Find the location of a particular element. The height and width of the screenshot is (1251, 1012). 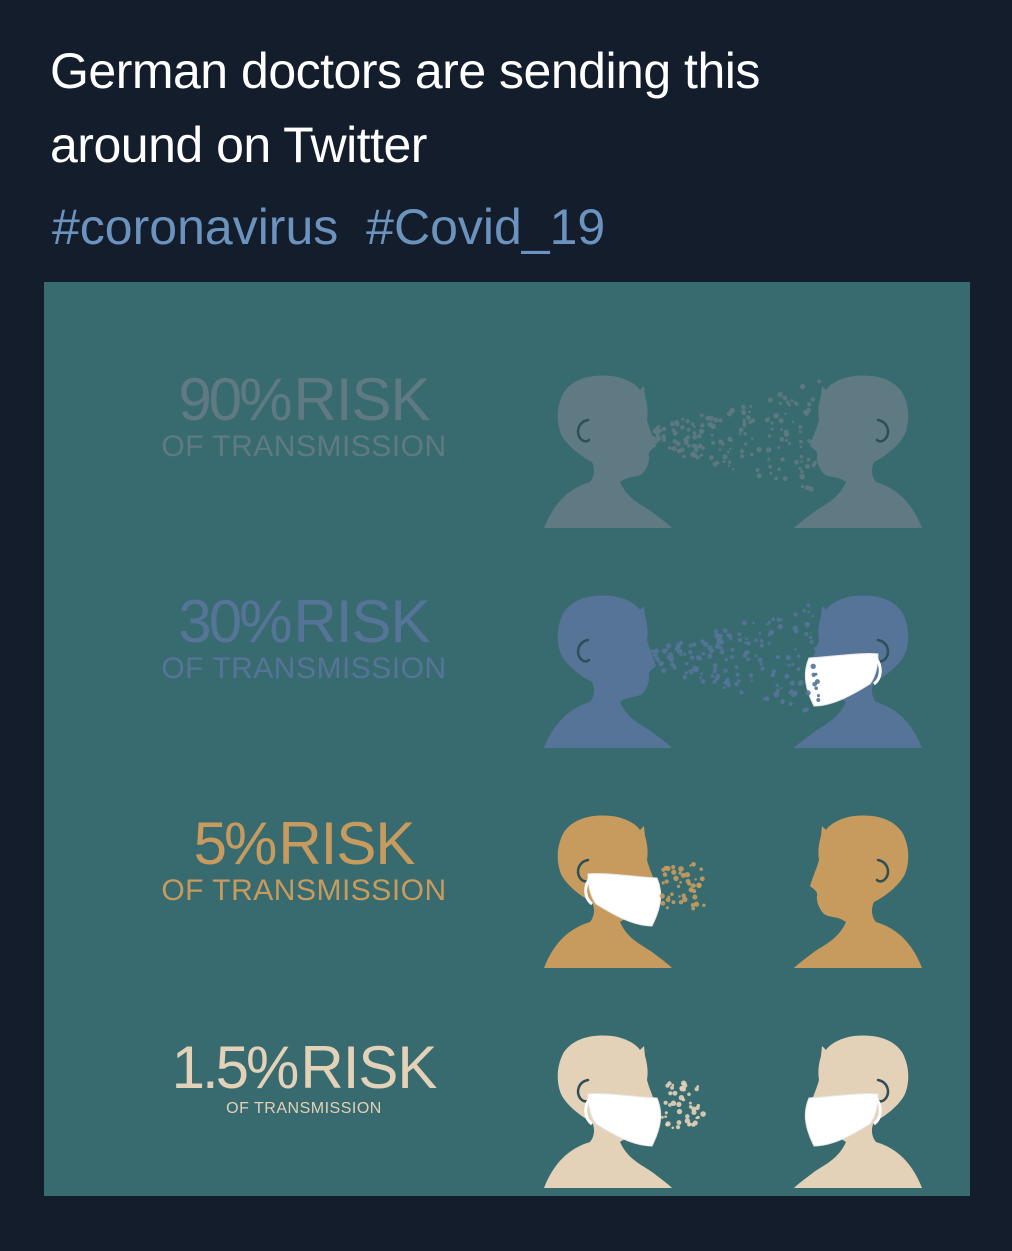

risk-label-block: 5%RISK OF TRANSMISSION is located at coordinates (304, 859).